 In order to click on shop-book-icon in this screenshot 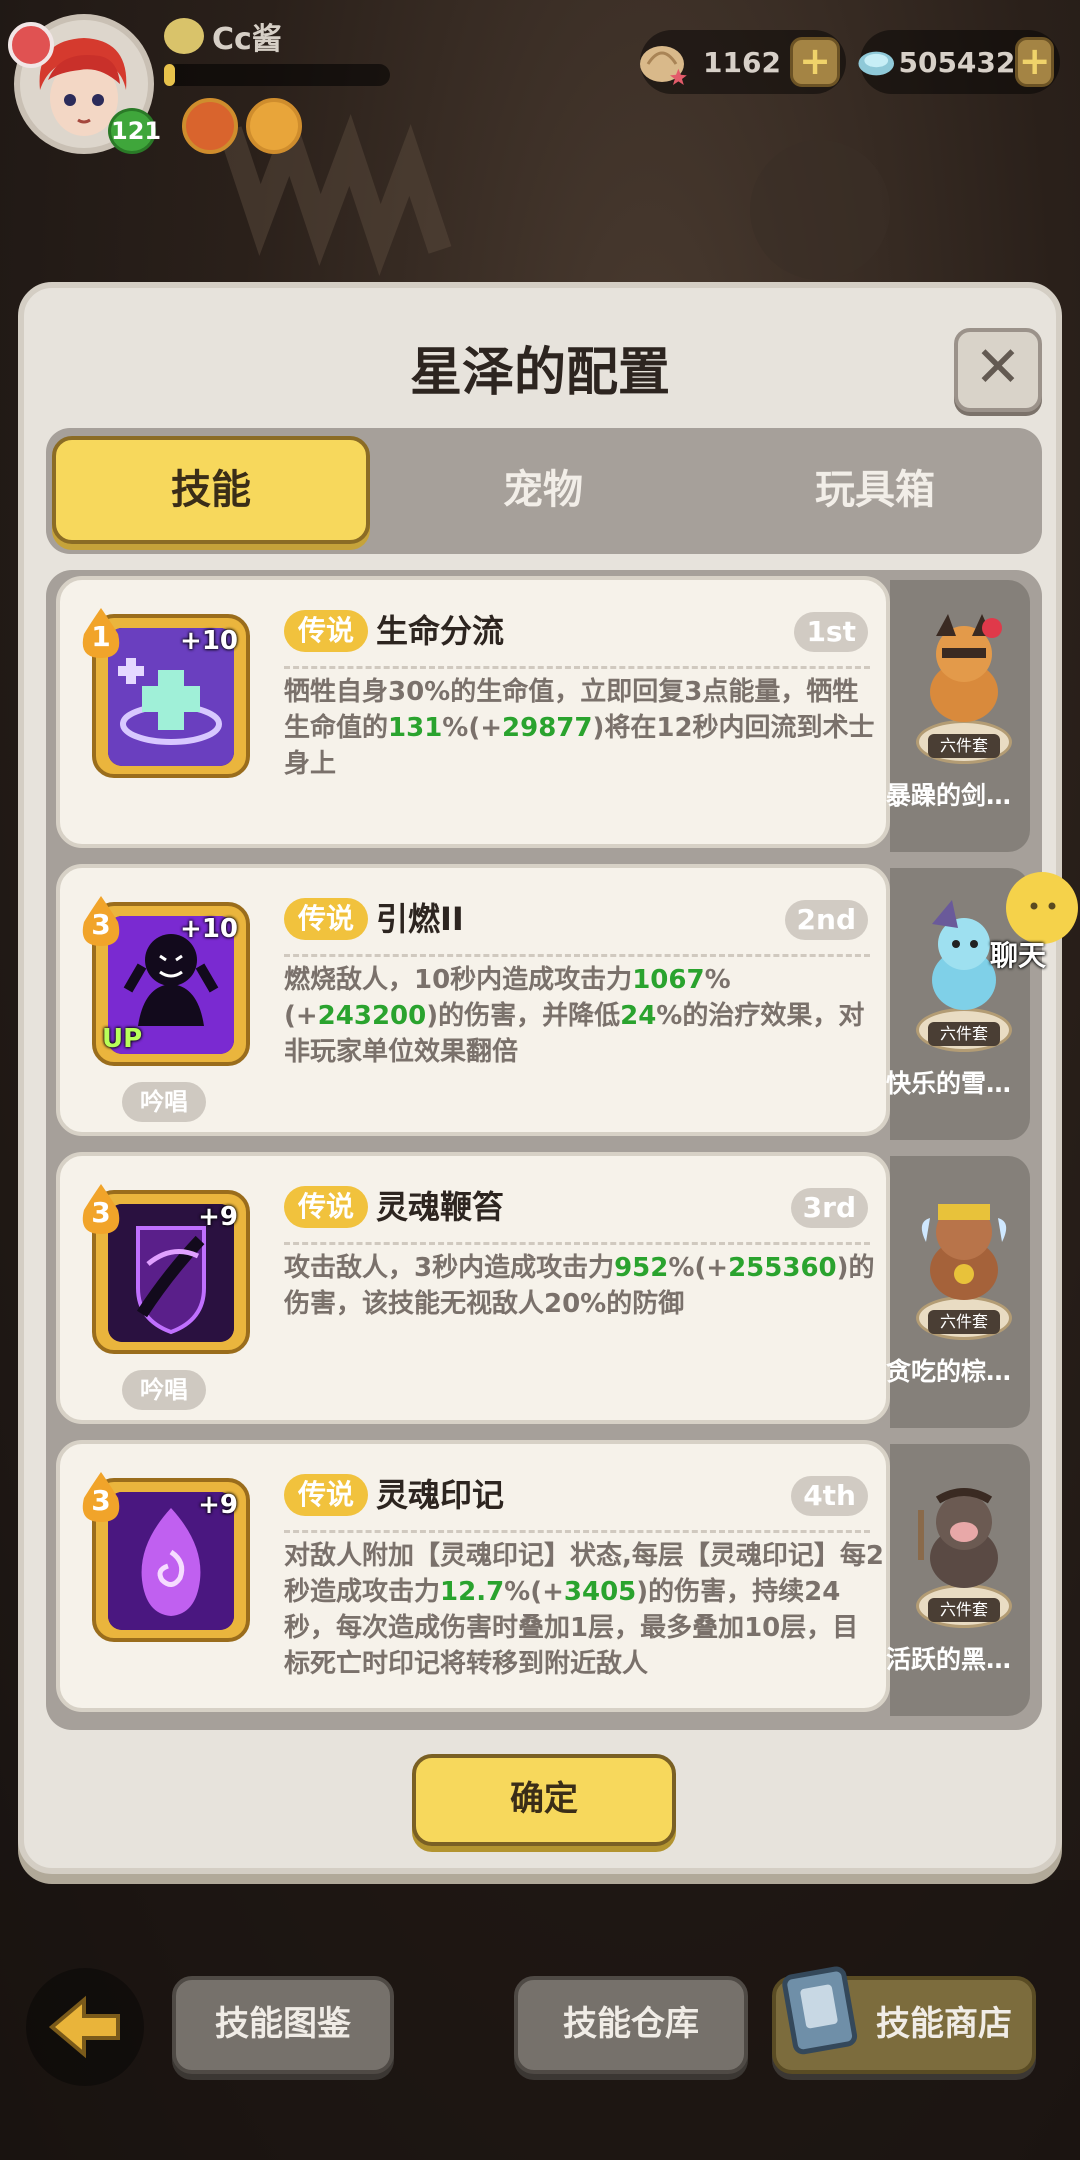, I will do `click(820, 2010)`.